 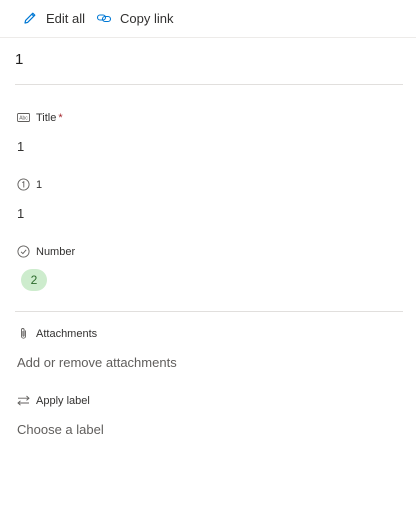 I want to click on copy-link-label: Copy link, so click(x=147, y=18).